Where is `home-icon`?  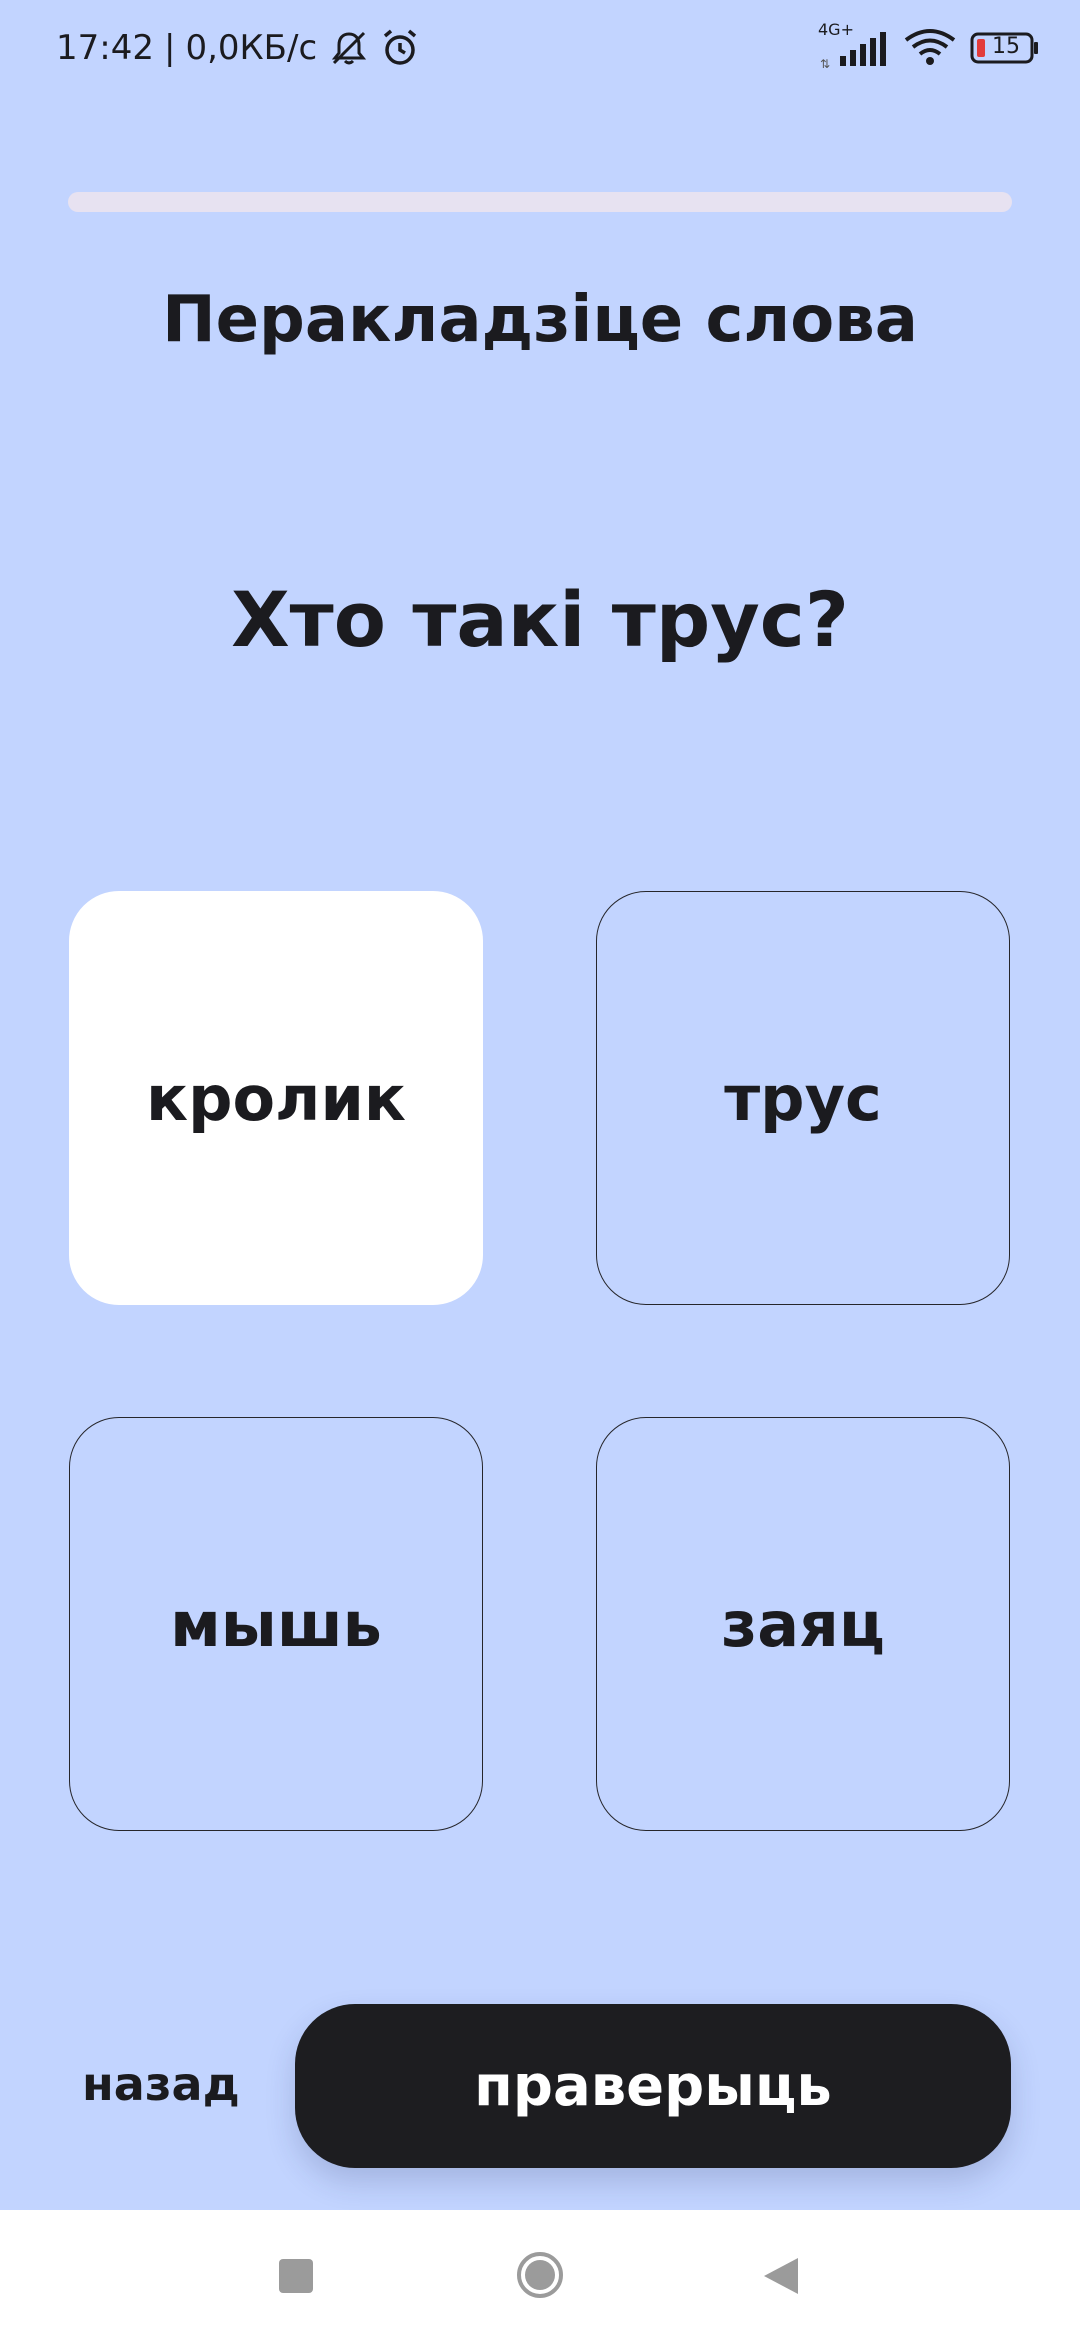
home-icon is located at coordinates (540, 2275).